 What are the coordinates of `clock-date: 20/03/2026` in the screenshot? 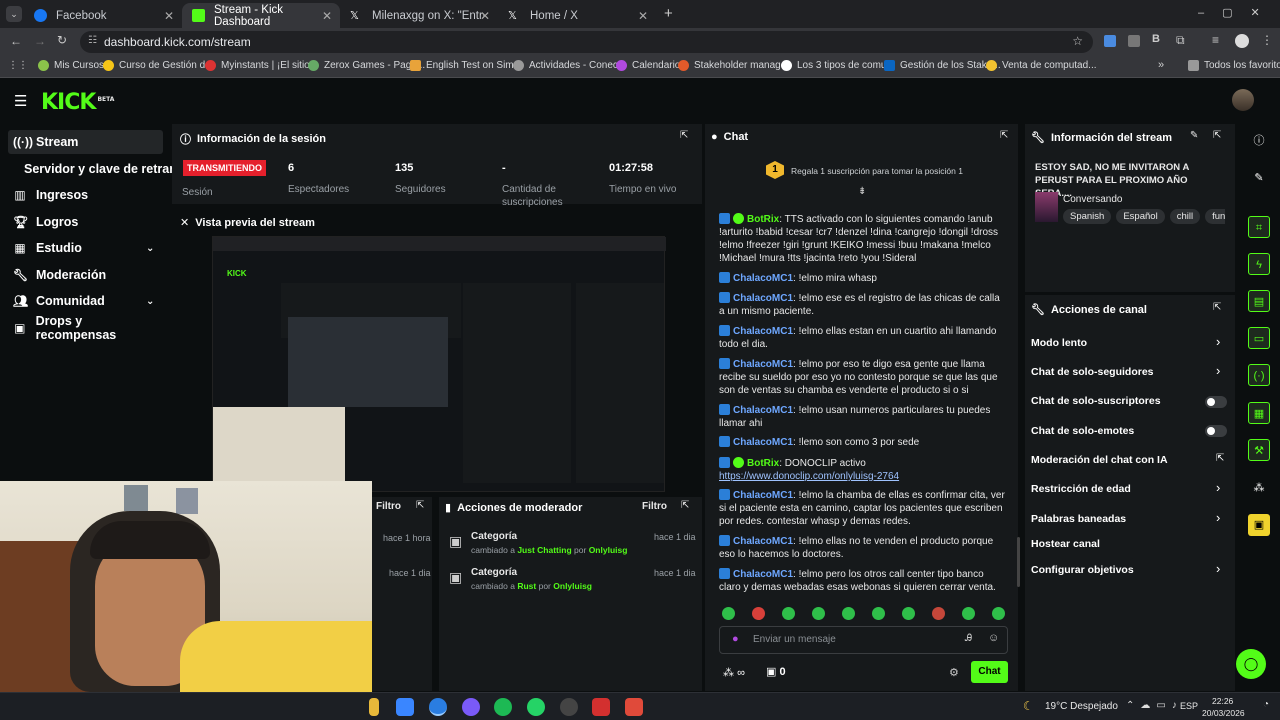 It's located at (1223, 713).